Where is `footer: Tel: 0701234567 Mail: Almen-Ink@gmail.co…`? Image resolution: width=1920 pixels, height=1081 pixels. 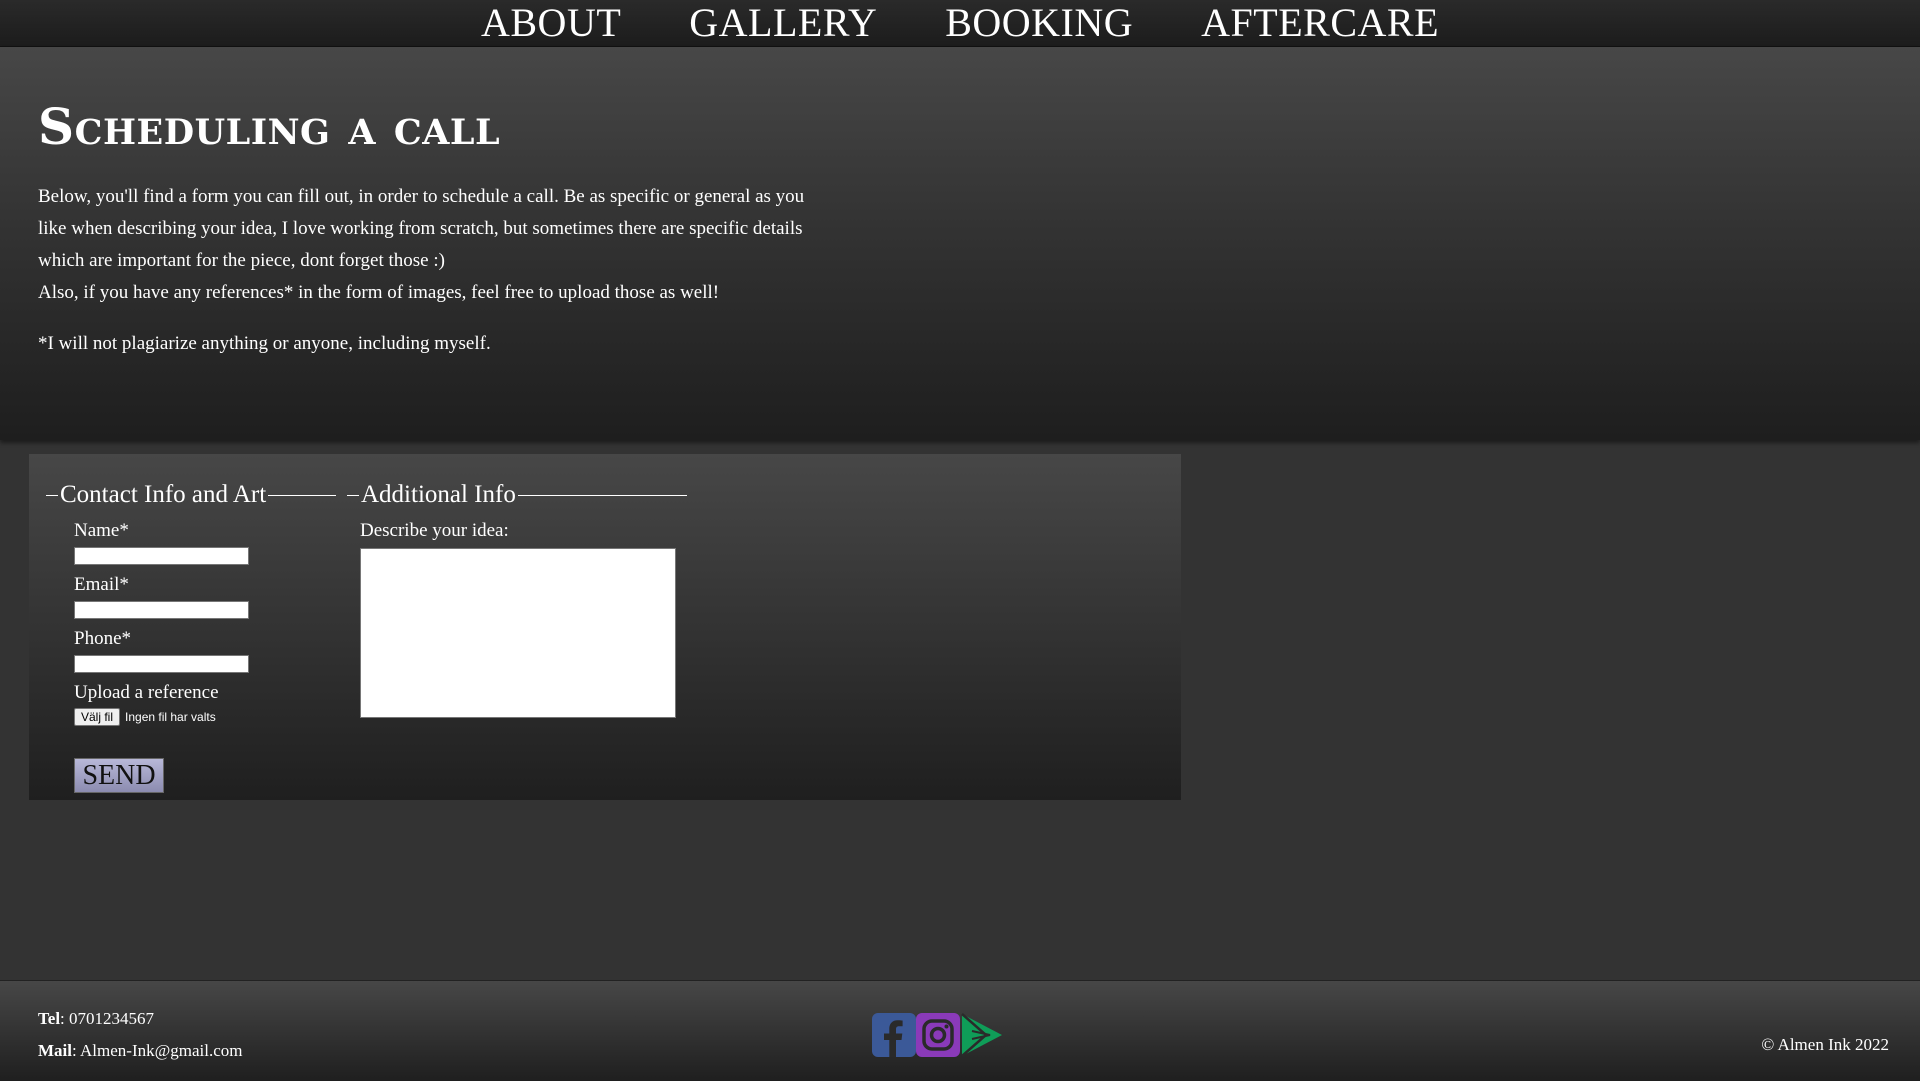 footer: Tel: 0701234567 Mail: Almen-Ink@gmail.co… is located at coordinates (960, 1030).